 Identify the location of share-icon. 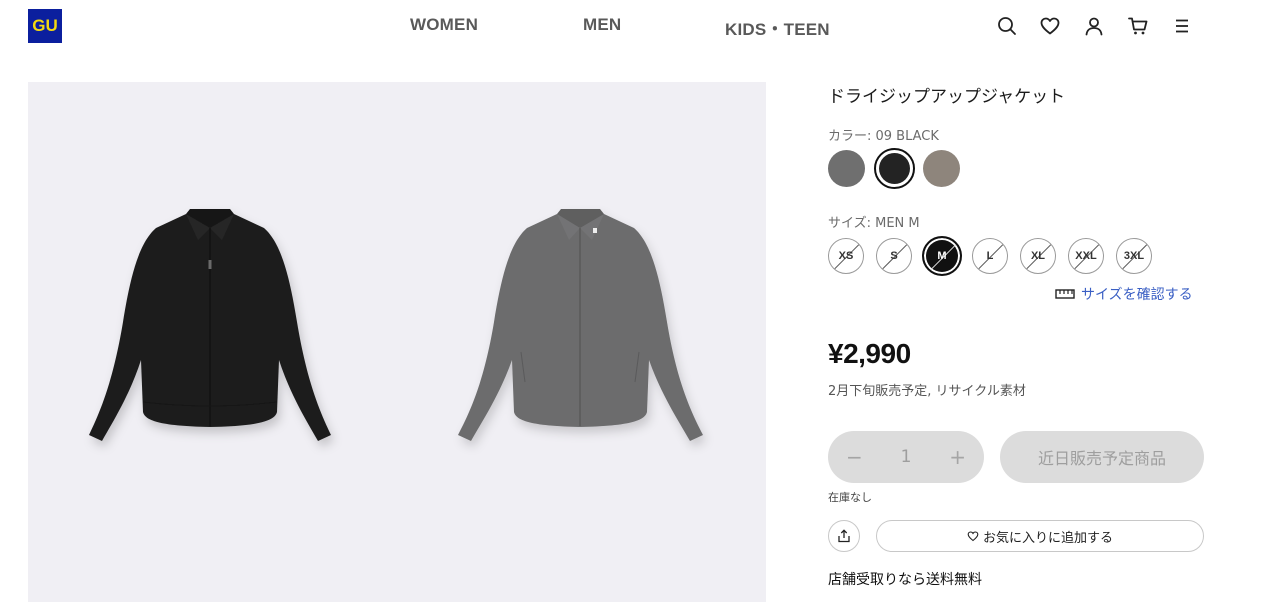
(844, 536).